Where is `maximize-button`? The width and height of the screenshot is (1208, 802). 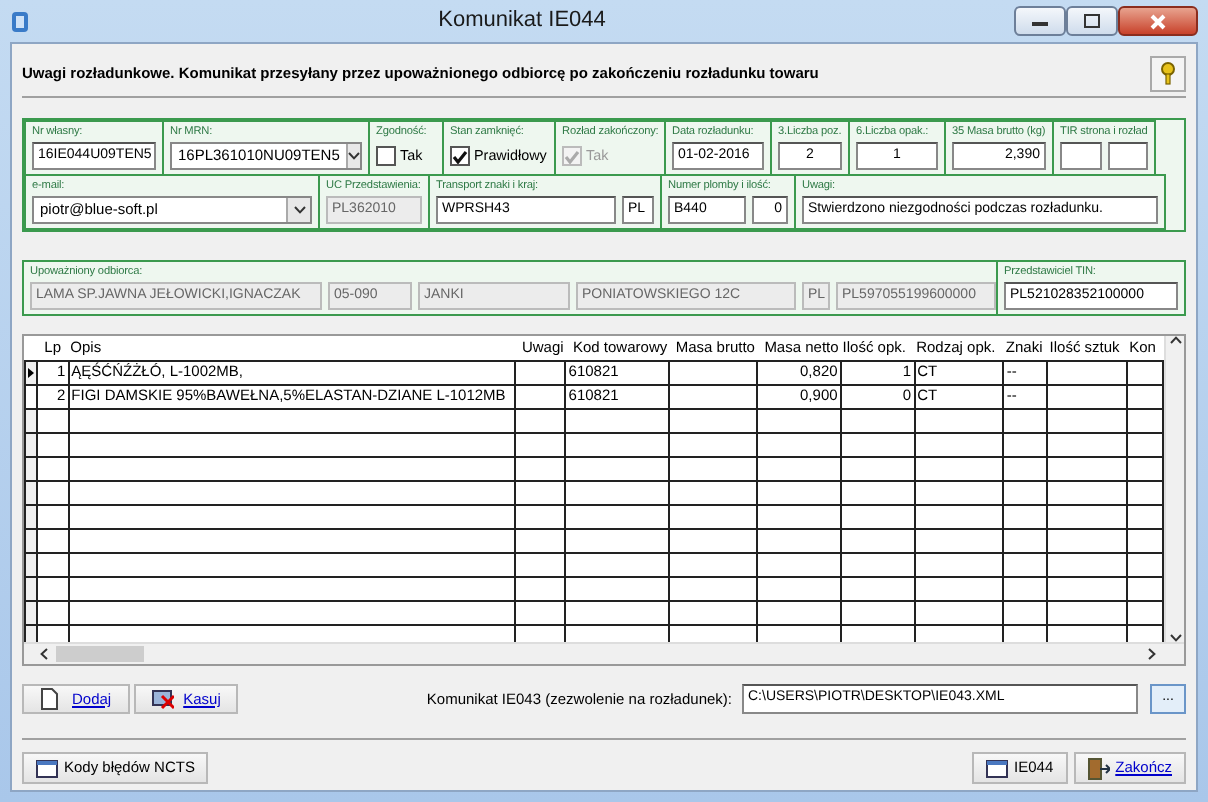 maximize-button is located at coordinates (1092, 21).